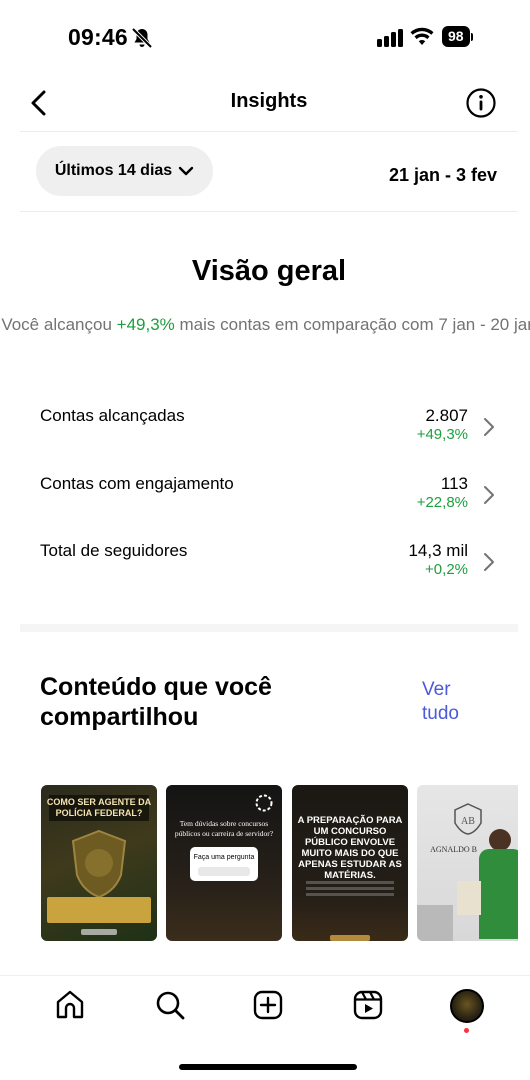 Image resolution: width=530 pixels, height=1080 pixels. Describe the element at coordinates (98, 37) in the screenshot. I see `status-time: 09:46` at that location.